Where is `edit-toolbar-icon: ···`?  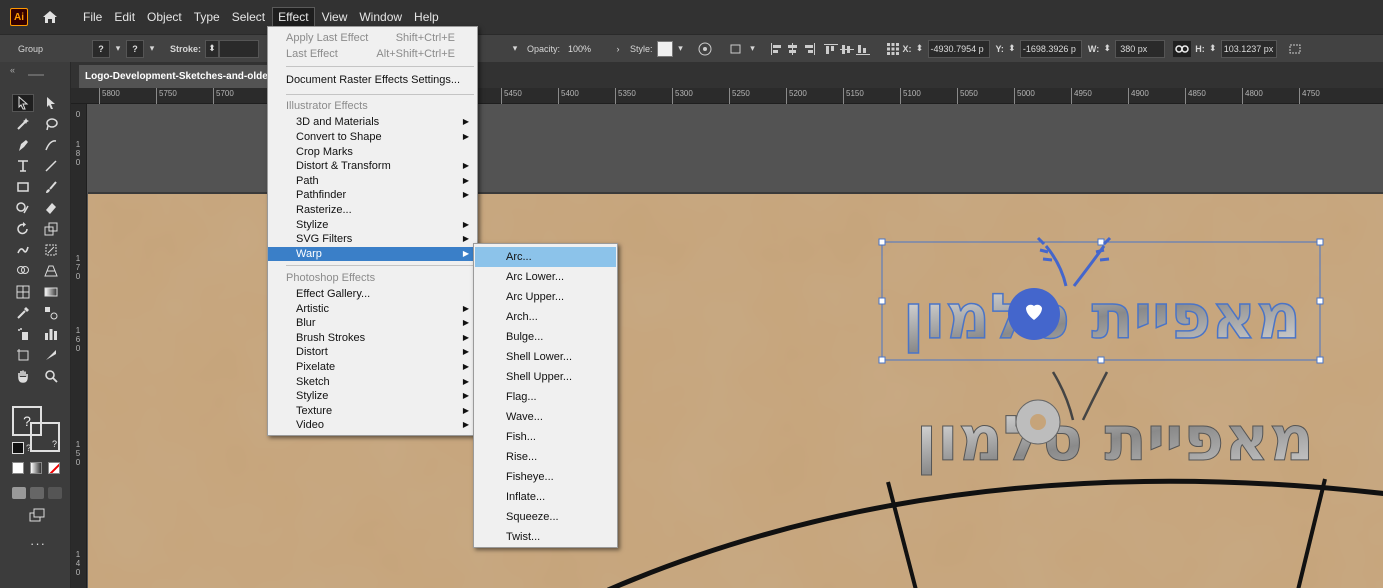
edit-toolbar-icon: ··· is located at coordinates (38, 543).